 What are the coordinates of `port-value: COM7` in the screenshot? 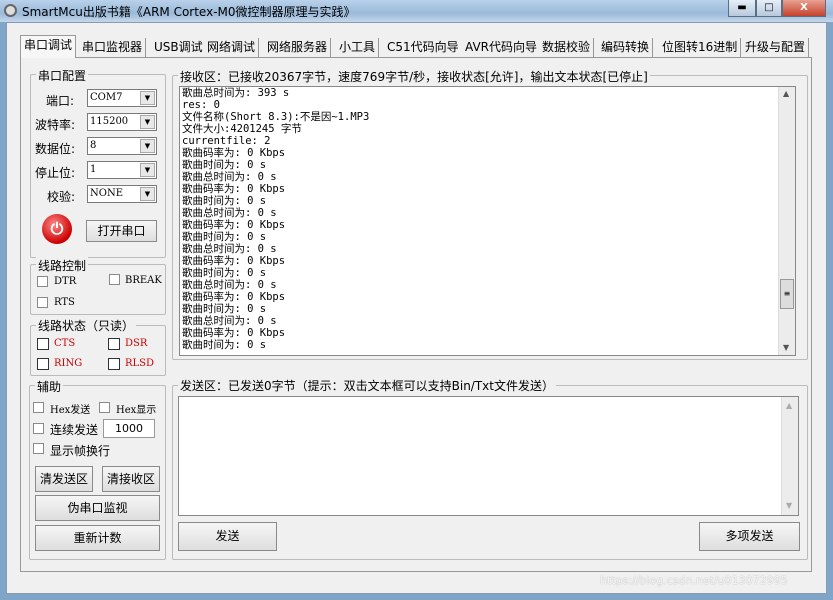 It's located at (106, 97).